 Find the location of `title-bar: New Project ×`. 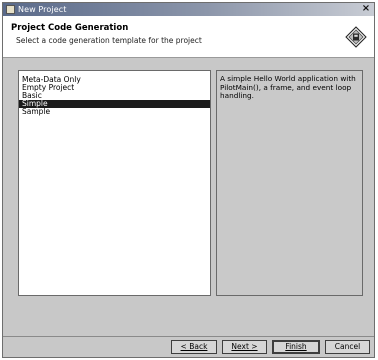

title-bar: New Project × is located at coordinates (188, 9).